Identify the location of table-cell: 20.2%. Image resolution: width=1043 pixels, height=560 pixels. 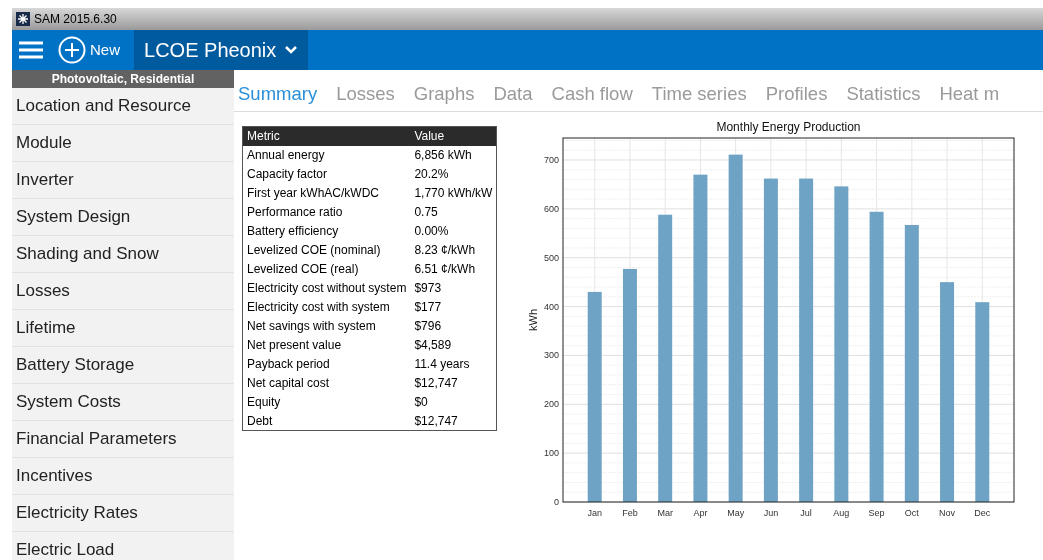
(453, 174).